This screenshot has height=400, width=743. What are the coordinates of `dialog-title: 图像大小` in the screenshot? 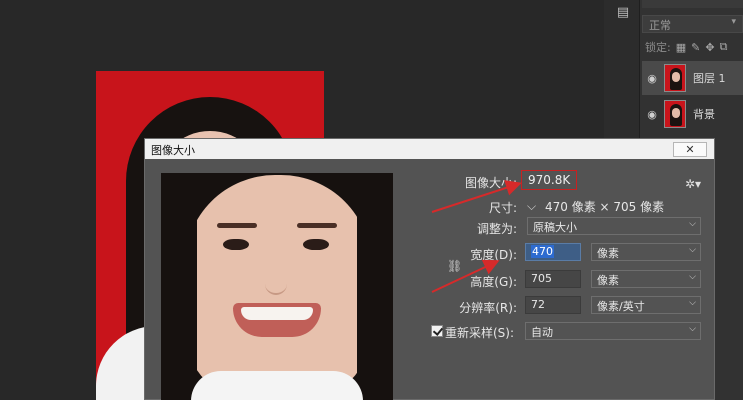 It's located at (173, 150).